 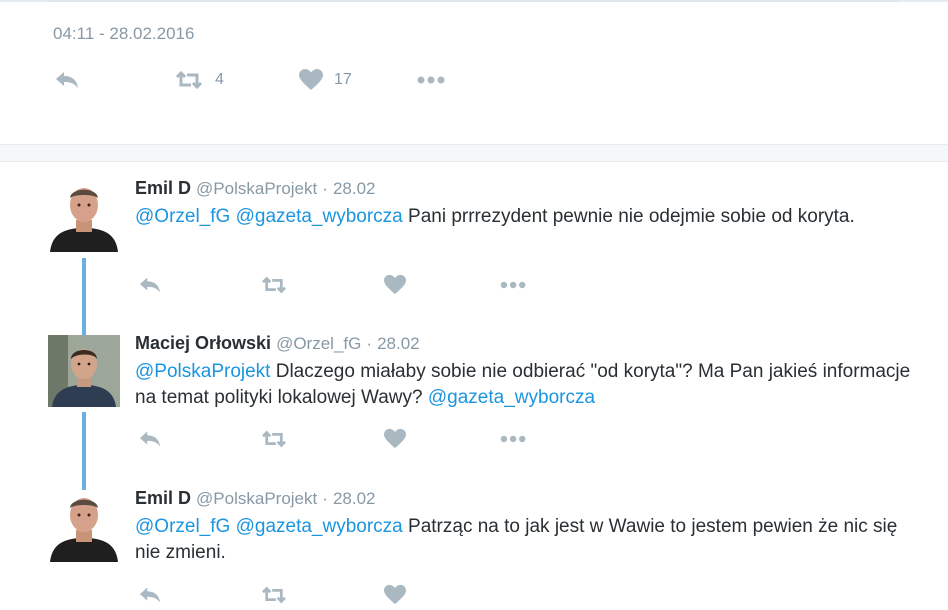 What do you see at coordinates (474, 153) in the screenshot?
I see `conversation-separator` at bounding box center [474, 153].